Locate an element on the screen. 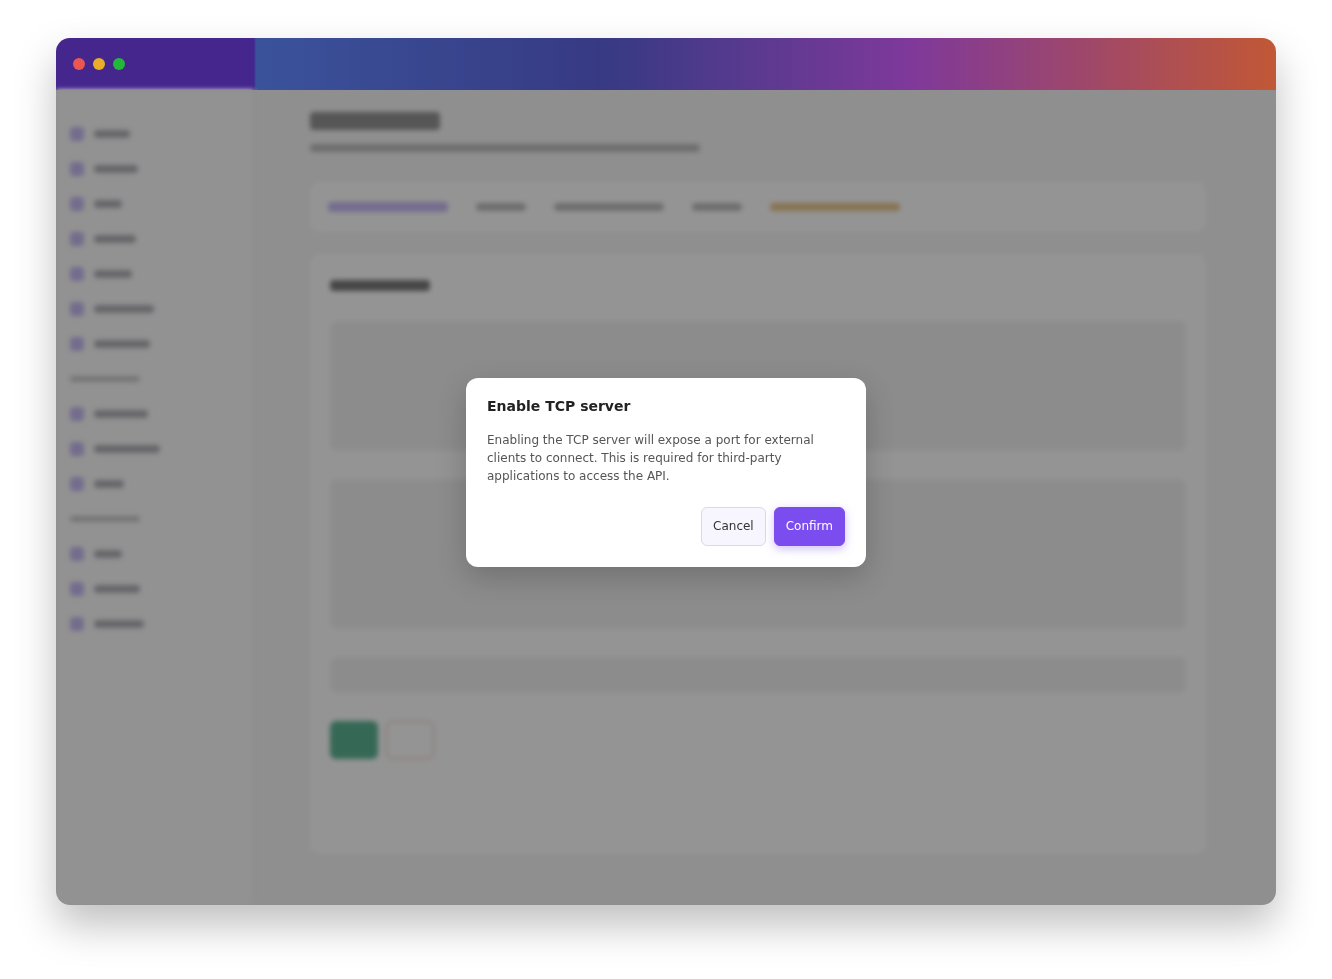 The width and height of the screenshot is (1332, 979). confirm-button: Confirm is located at coordinates (809, 526).